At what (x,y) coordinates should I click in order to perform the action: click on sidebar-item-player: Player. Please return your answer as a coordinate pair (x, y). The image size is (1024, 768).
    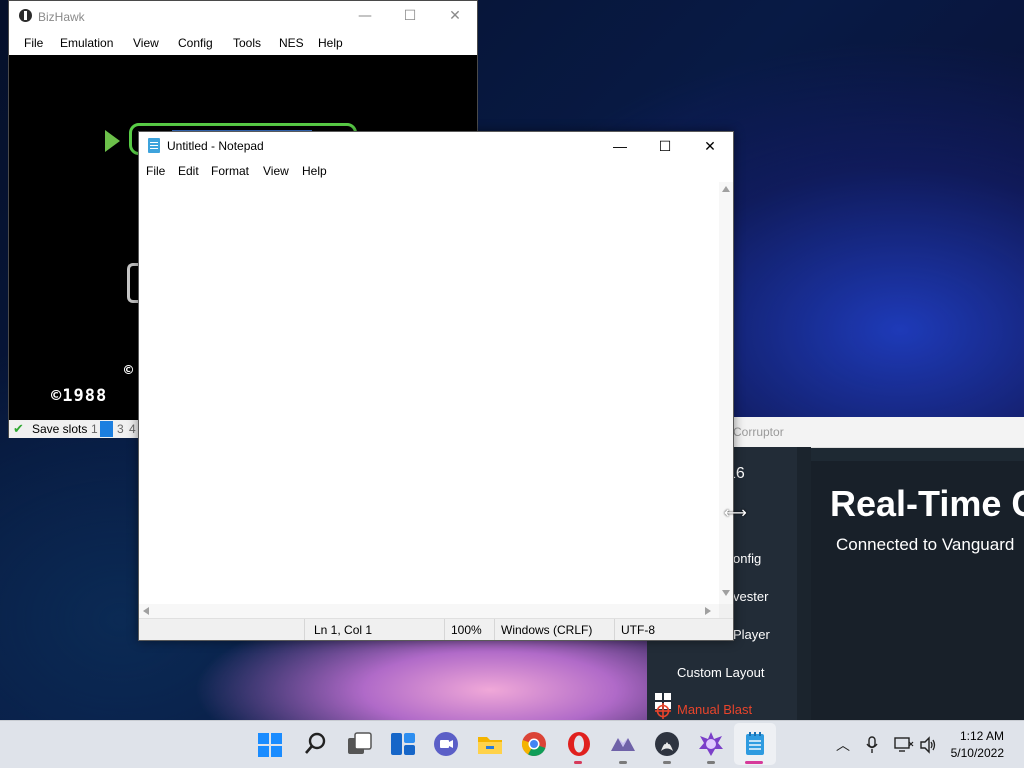
    Looking at the image, I should click on (751, 634).